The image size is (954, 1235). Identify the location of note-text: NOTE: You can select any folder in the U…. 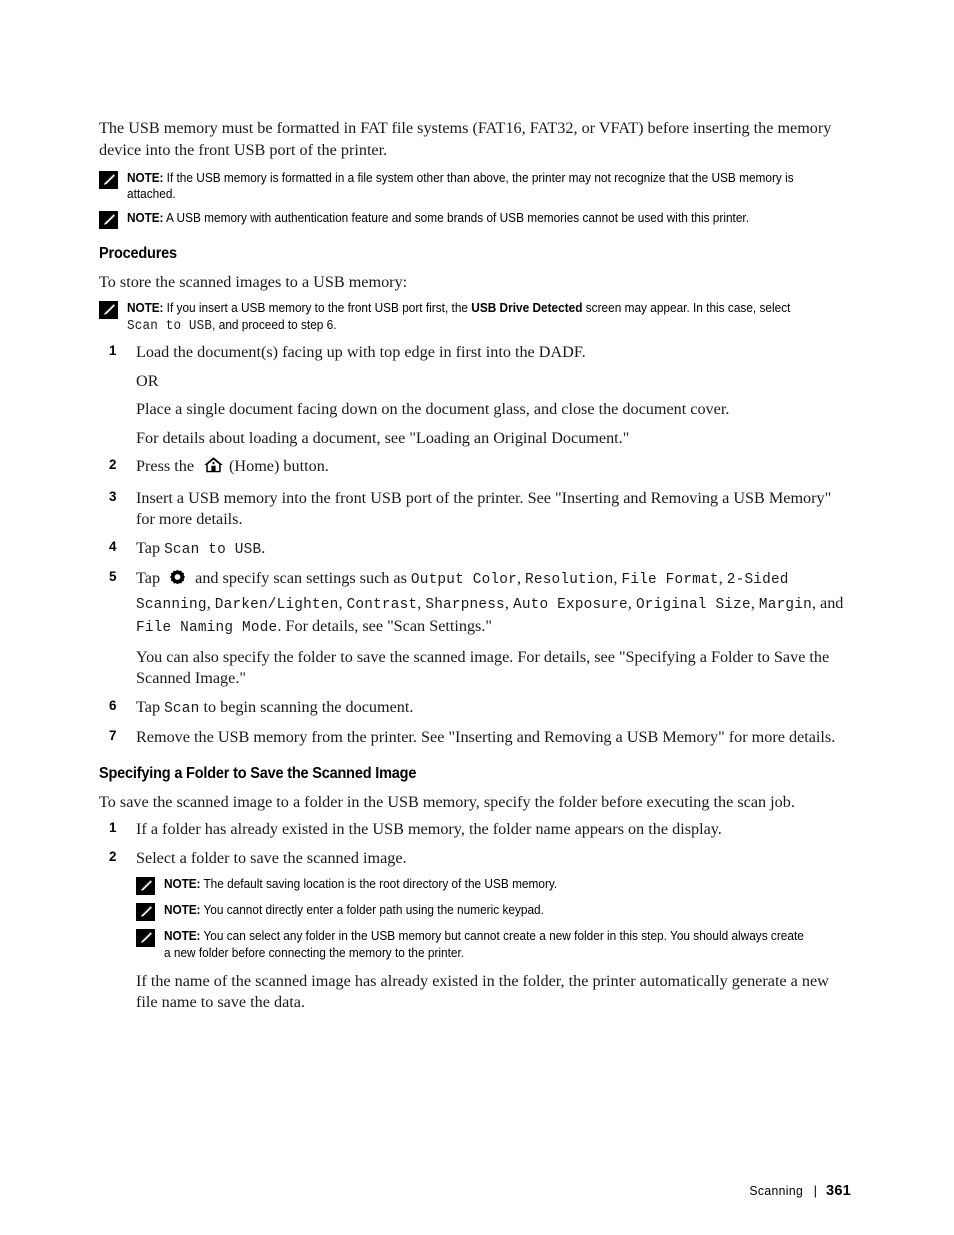
(486, 944).